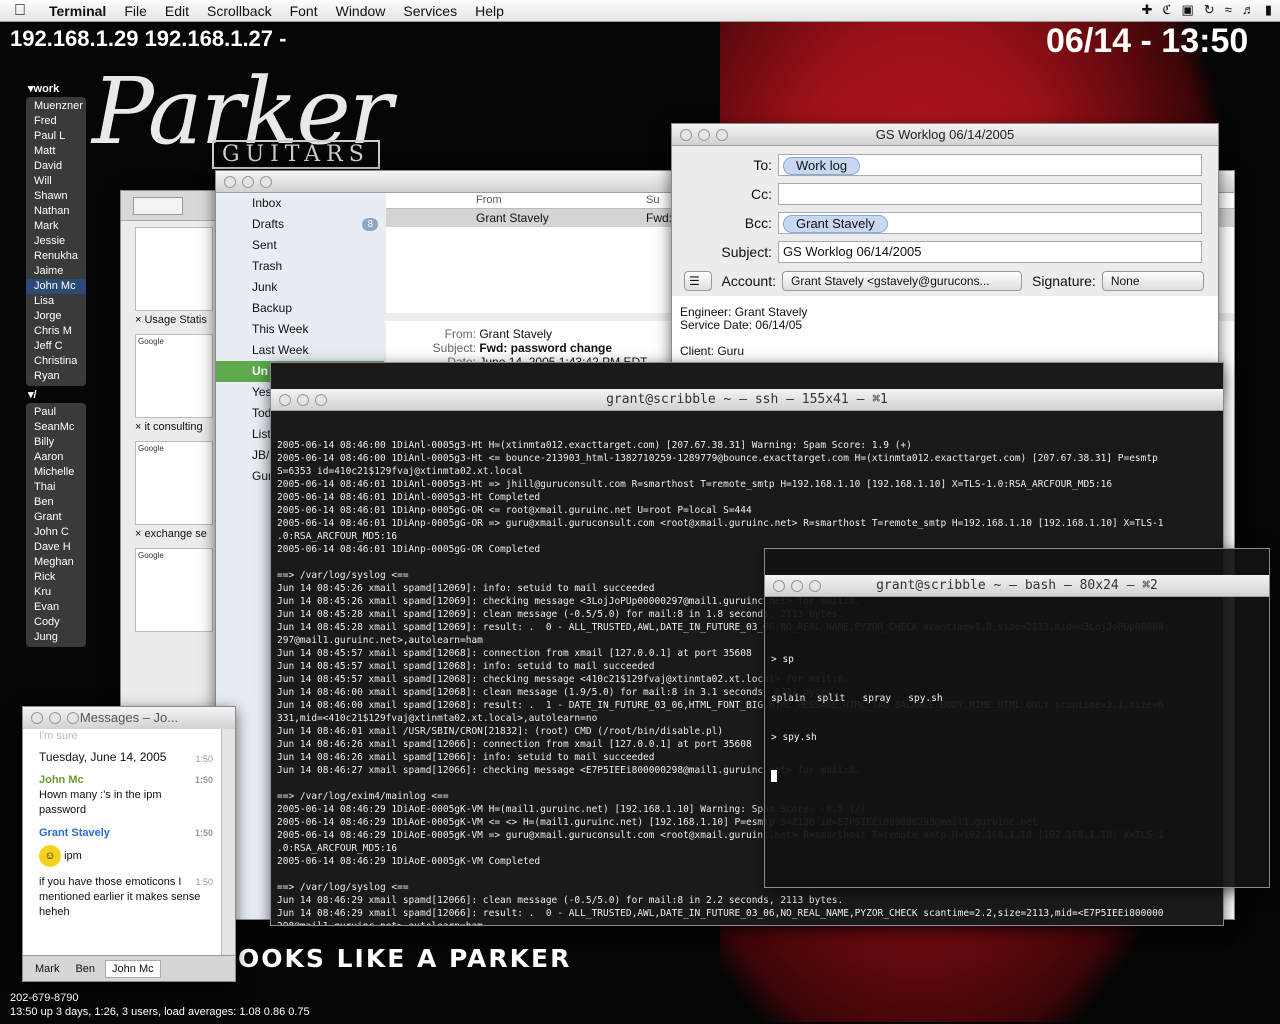 The width and height of the screenshot is (1280, 1024). Describe the element at coordinates (174, 269) in the screenshot. I see `page-thumbnail` at that location.